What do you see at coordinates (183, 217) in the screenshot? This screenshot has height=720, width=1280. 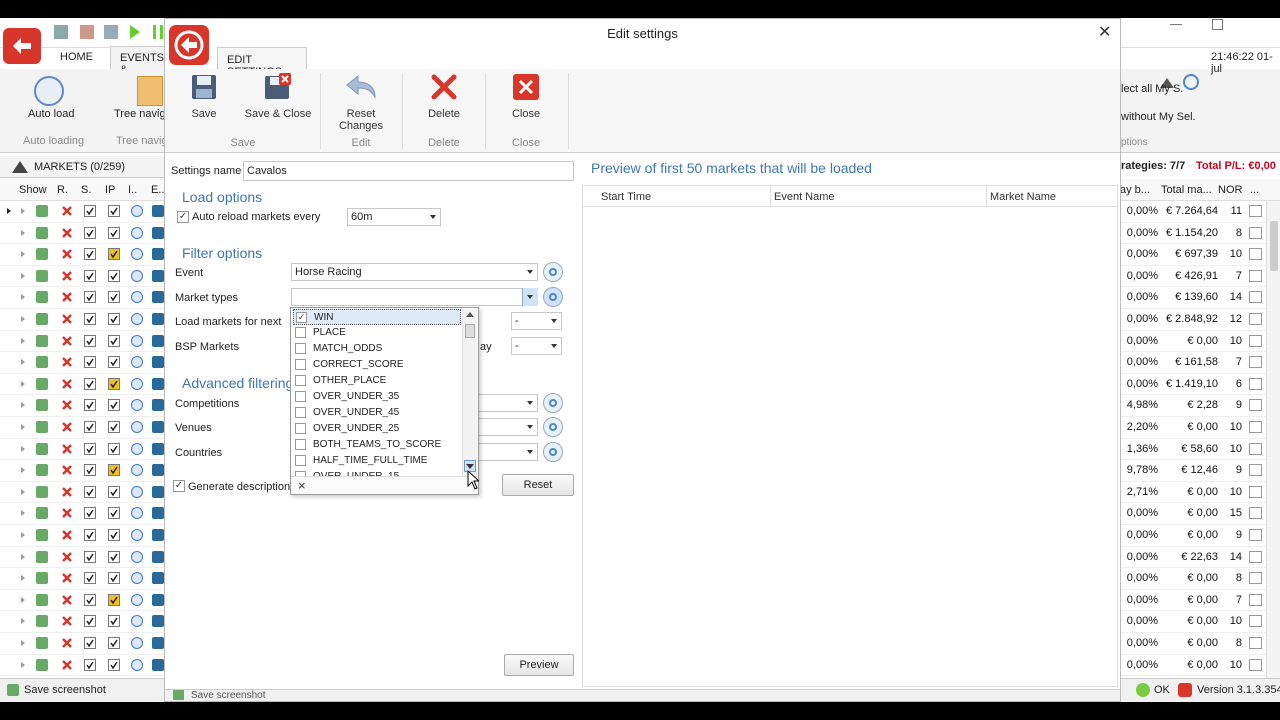 I see `auto-reload-checkbox: ✓` at bounding box center [183, 217].